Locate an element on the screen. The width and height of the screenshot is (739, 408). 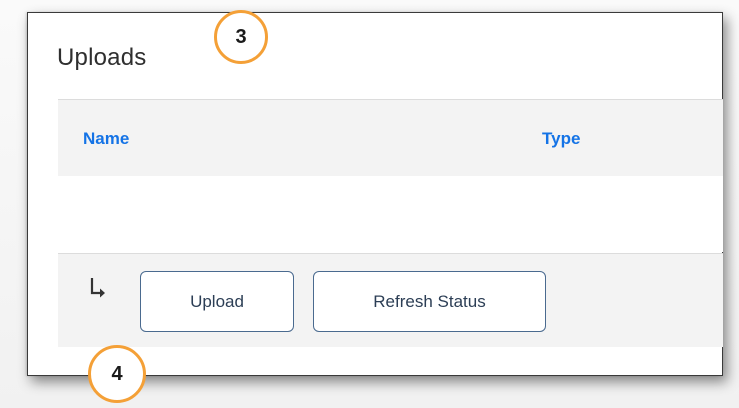
callout-badge-3: 3 is located at coordinates (241, 37).